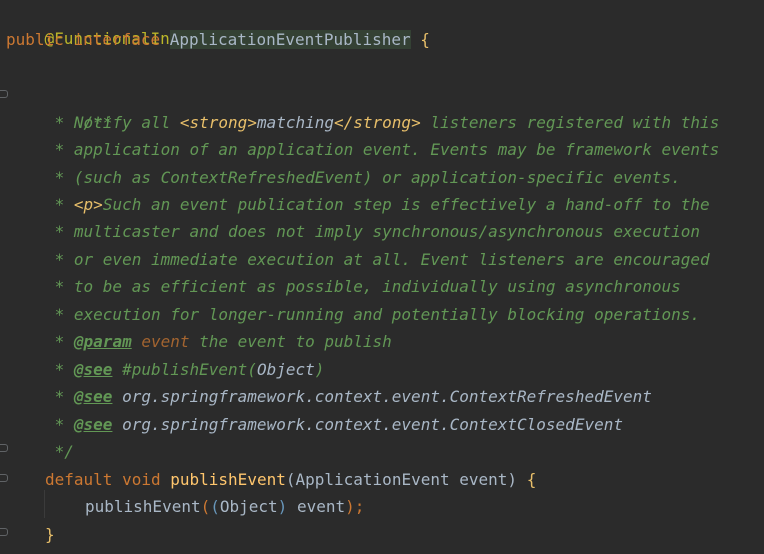 This screenshot has width=764, height=554. I want to click on doc-param-name: event, so click(160, 341).